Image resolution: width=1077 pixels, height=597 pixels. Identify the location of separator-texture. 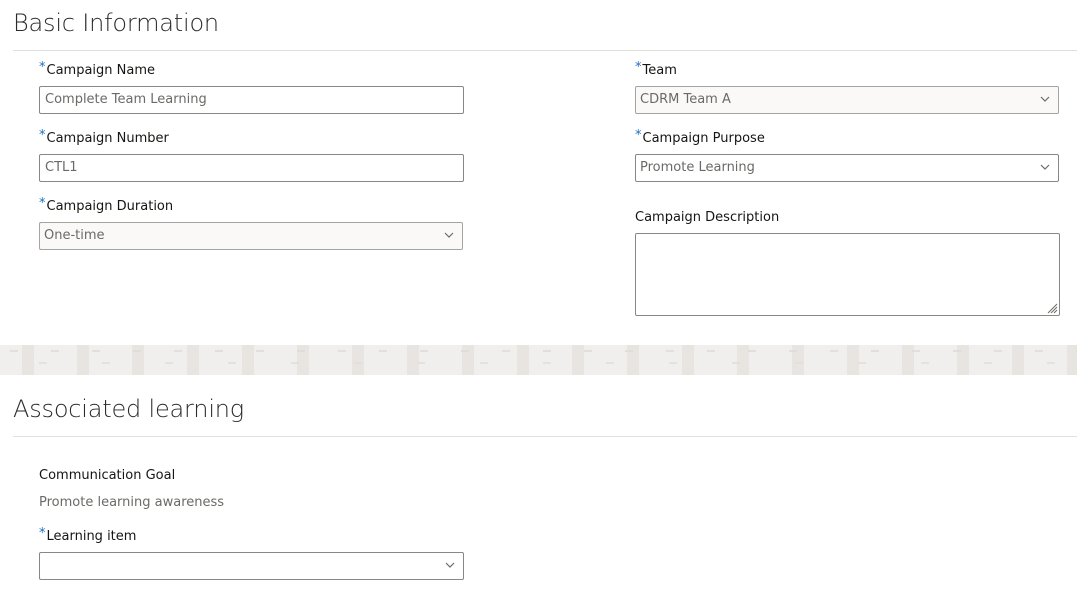
(538, 360).